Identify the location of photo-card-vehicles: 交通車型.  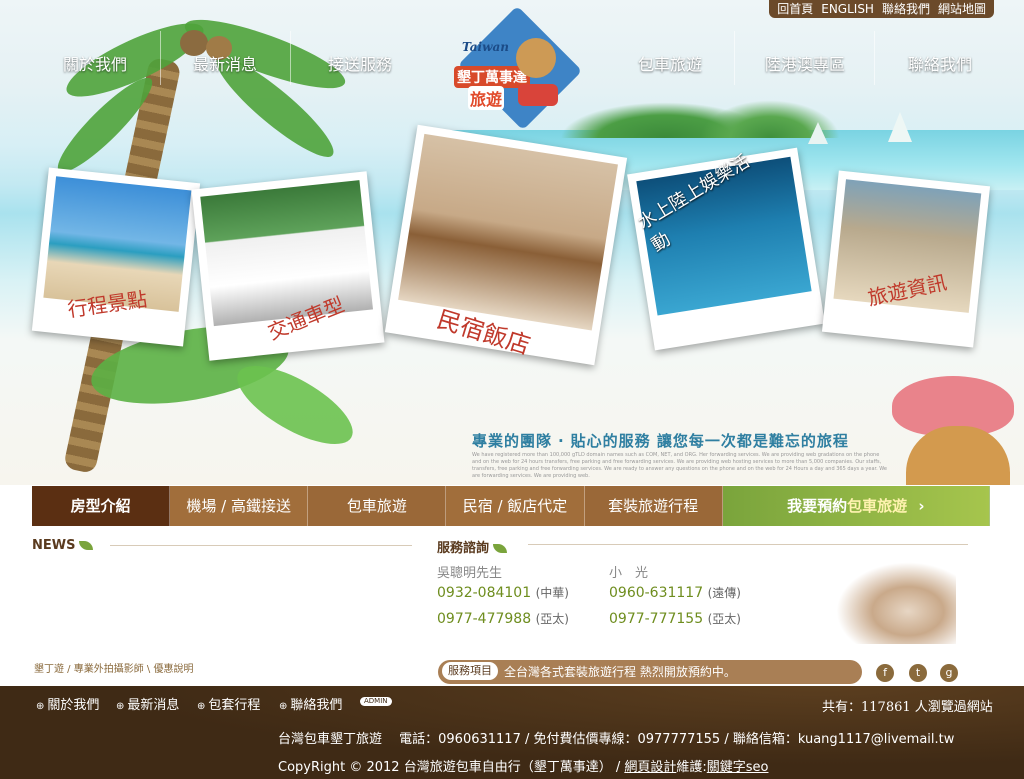
(288, 266).